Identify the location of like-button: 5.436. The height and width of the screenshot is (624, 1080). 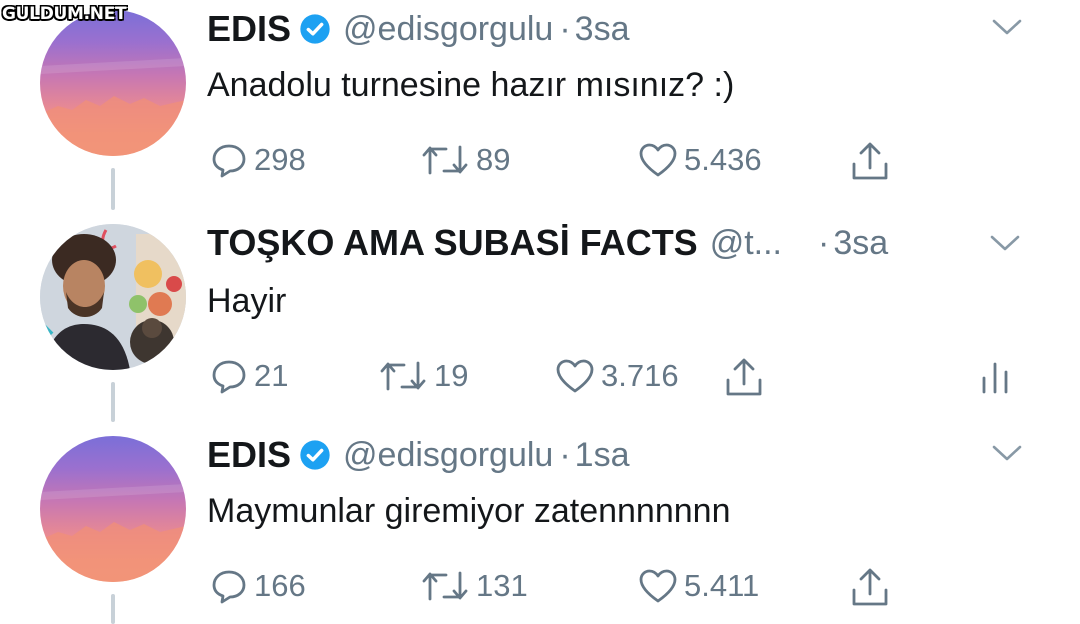
(700, 160).